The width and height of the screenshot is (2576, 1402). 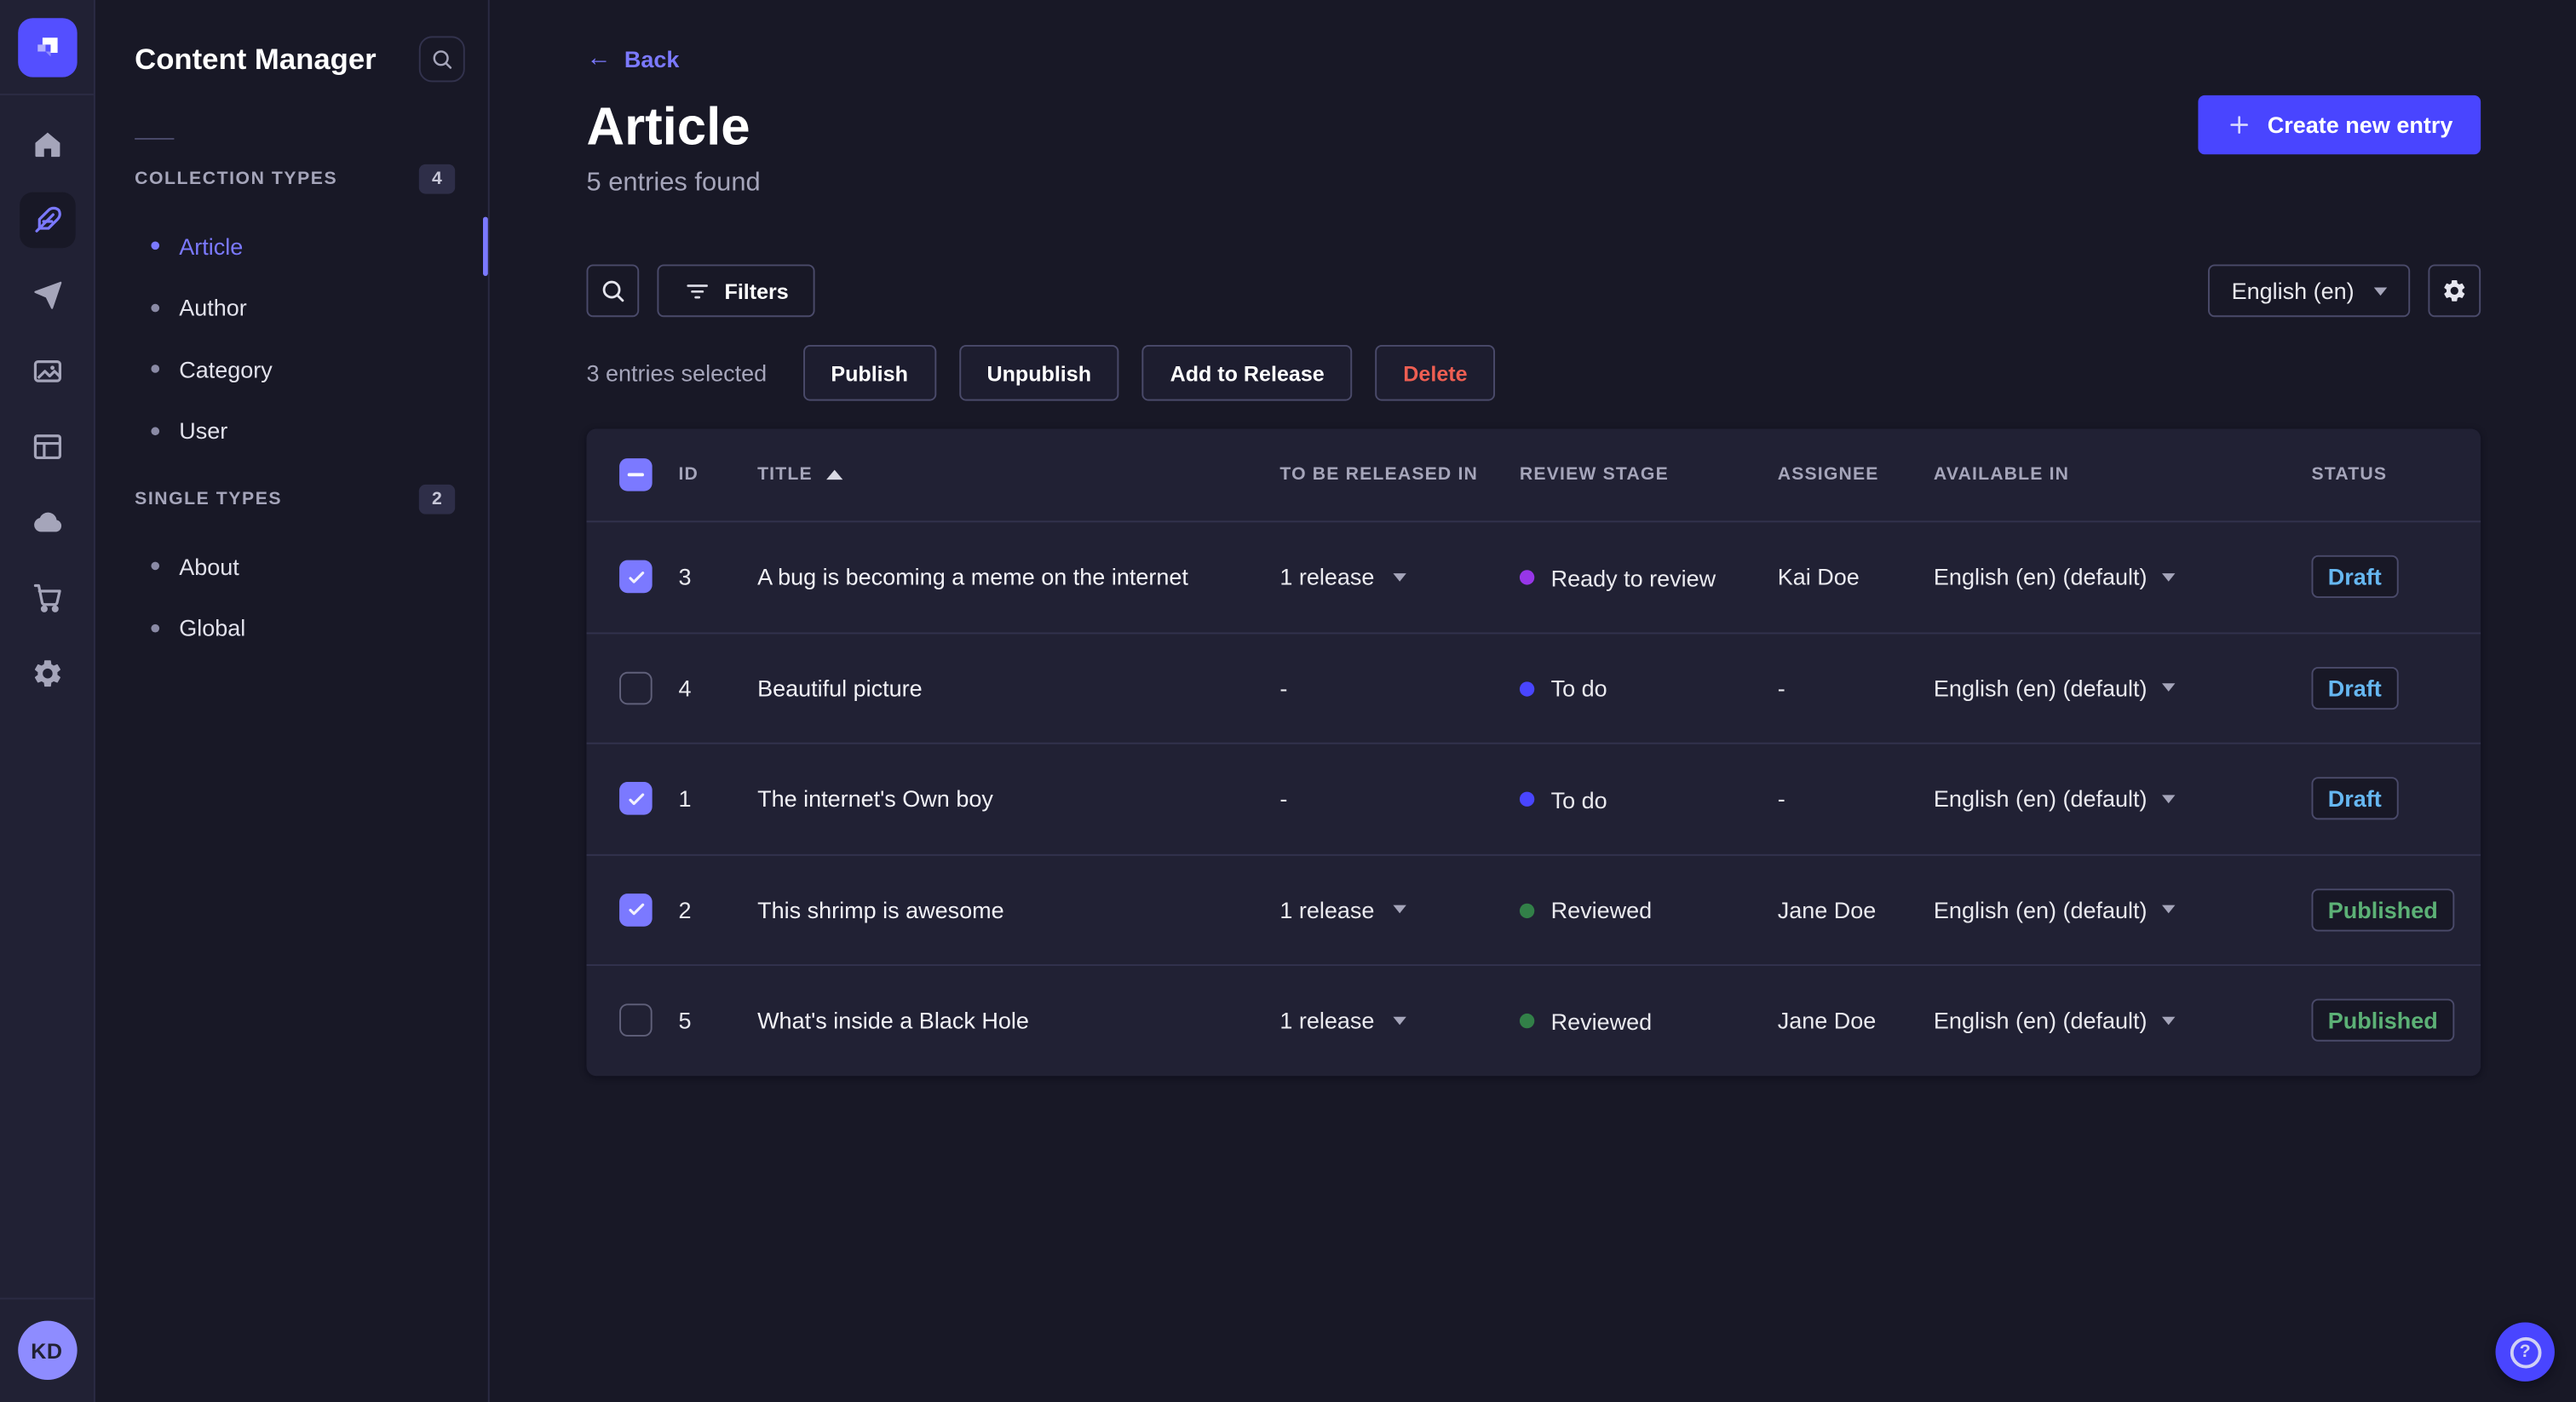 I want to click on column-header-available-in: AVAILABLE IN, so click(x=2123, y=475).